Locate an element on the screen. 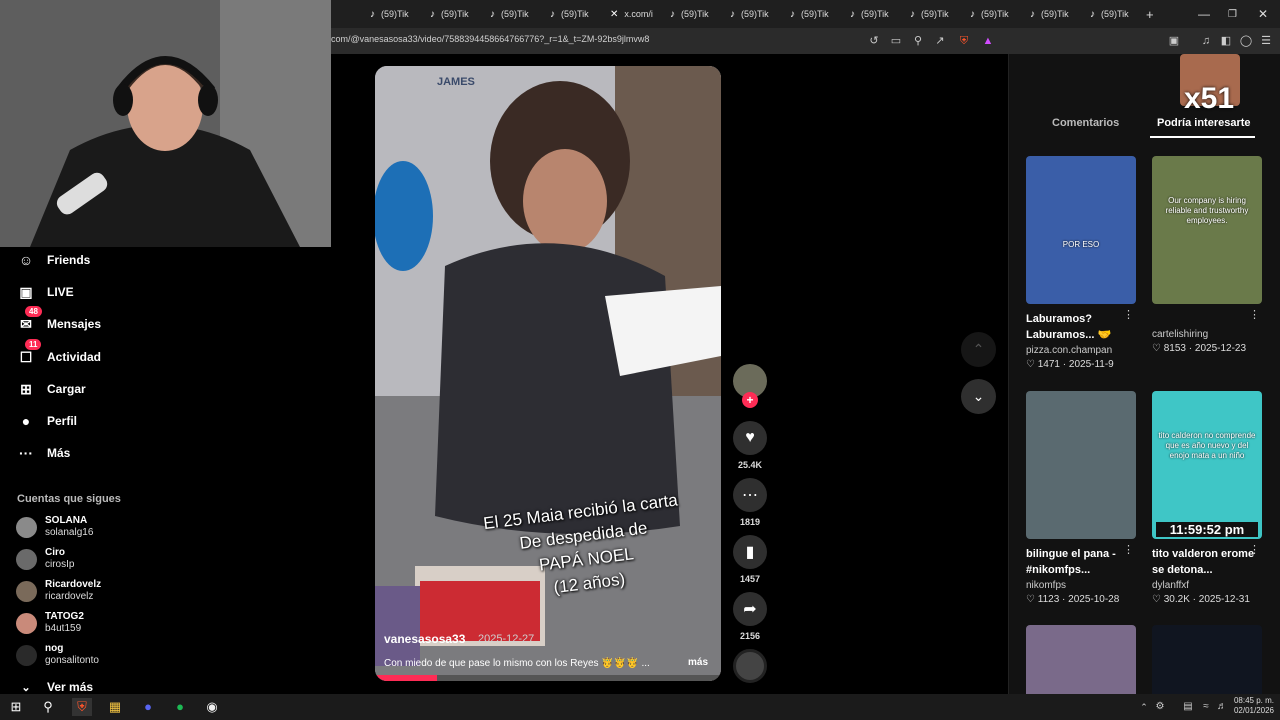  like-button: ♥ 25.4K is located at coordinates (750, 445).